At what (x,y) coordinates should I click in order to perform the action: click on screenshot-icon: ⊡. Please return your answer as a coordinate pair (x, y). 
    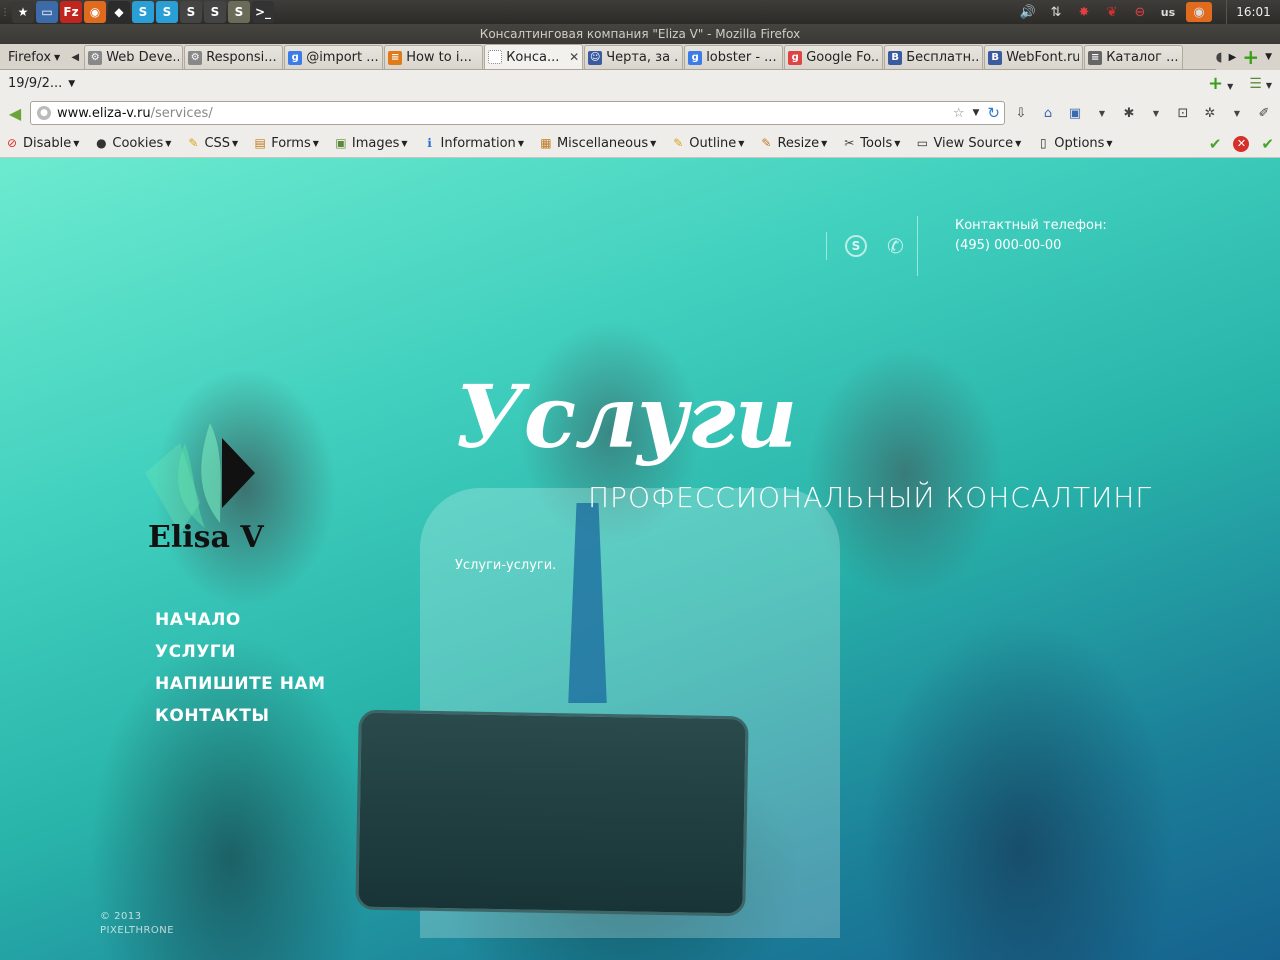
    Looking at the image, I should click on (1183, 113).